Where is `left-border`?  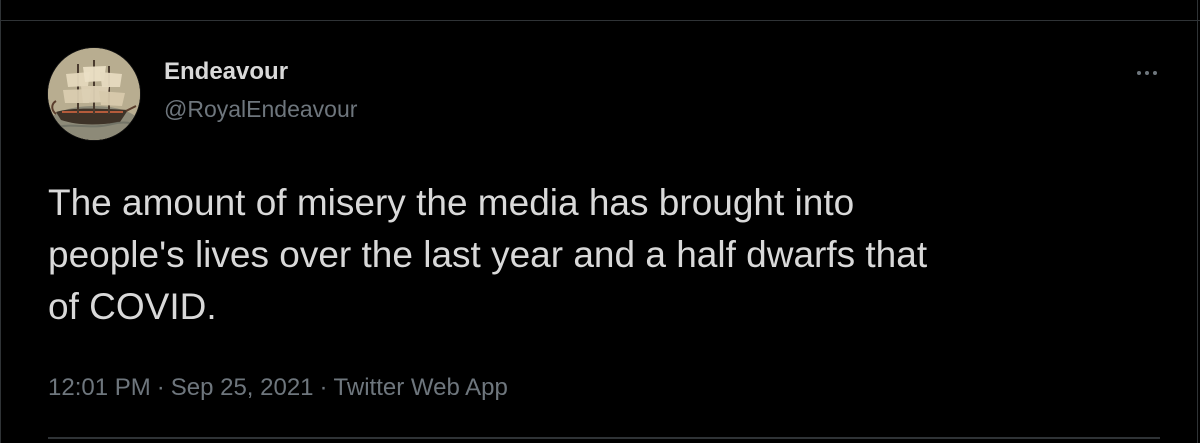
left-border is located at coordinates (0, 221).